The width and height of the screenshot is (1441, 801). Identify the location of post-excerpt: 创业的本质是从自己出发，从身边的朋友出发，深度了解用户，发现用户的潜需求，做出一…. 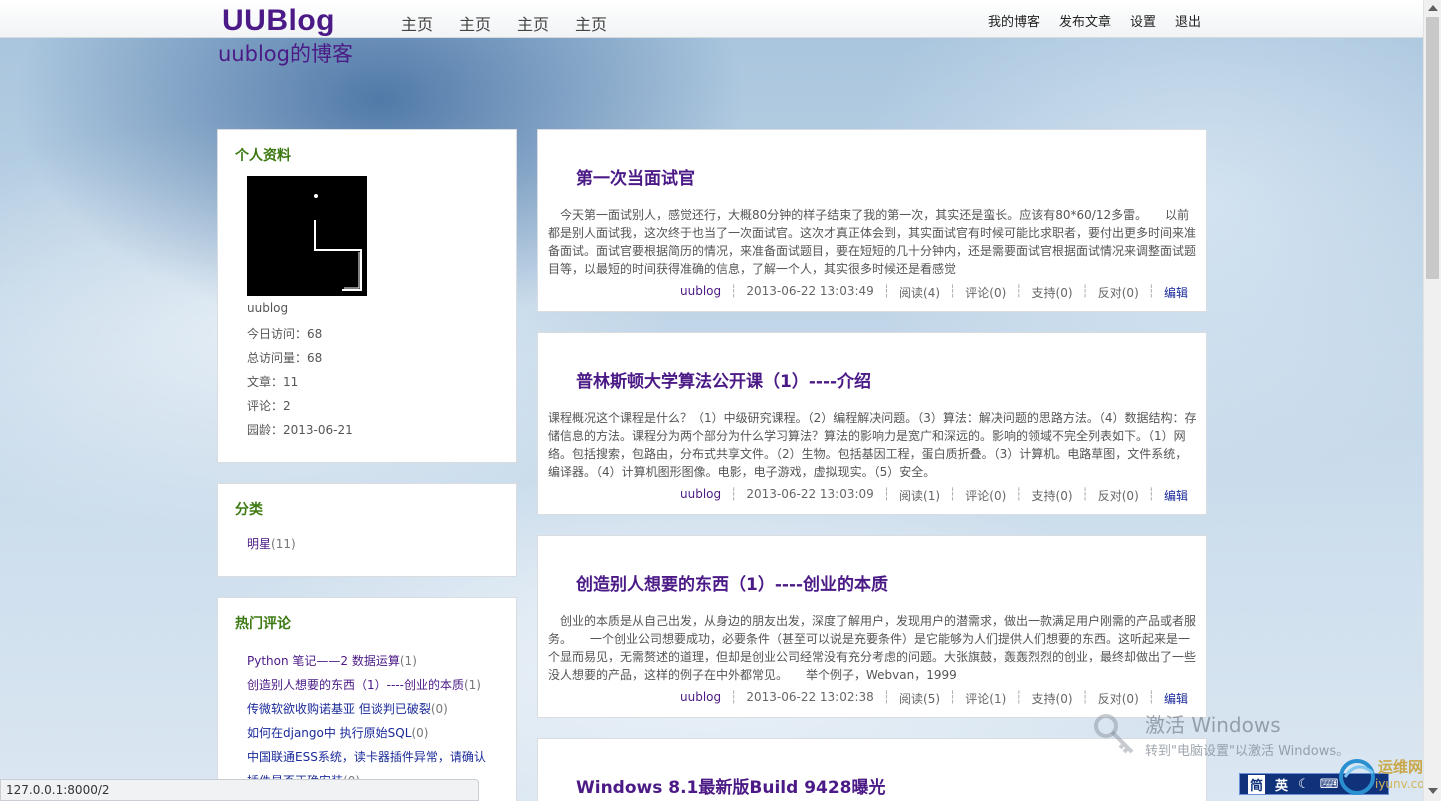
(872, 648).